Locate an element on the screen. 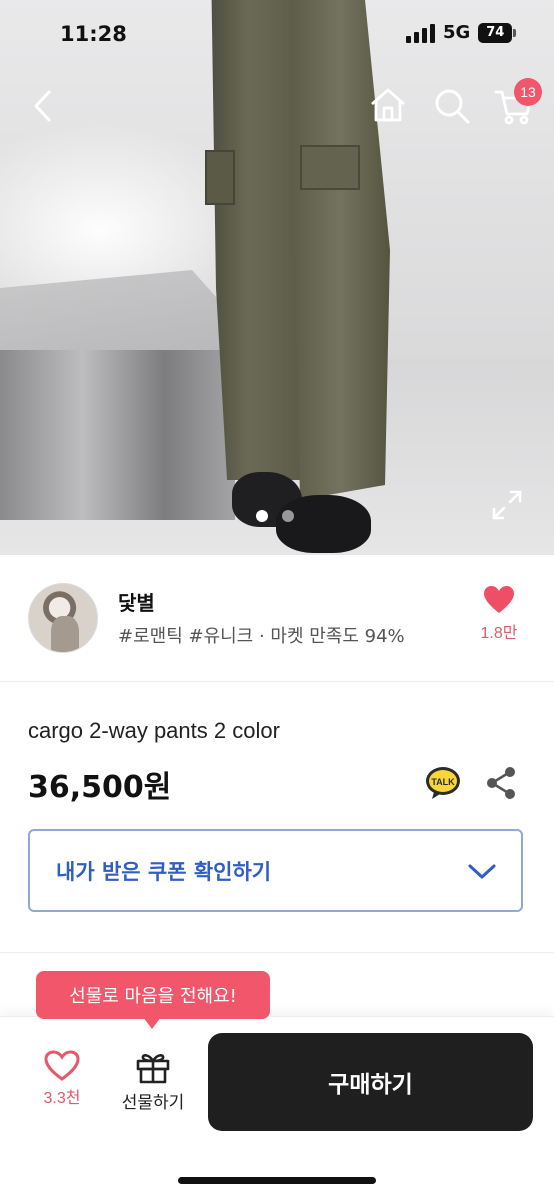 Image resolution: width=554 pixels, height=1200 pixels. gift-icon is located at coordinates (153, 1069).